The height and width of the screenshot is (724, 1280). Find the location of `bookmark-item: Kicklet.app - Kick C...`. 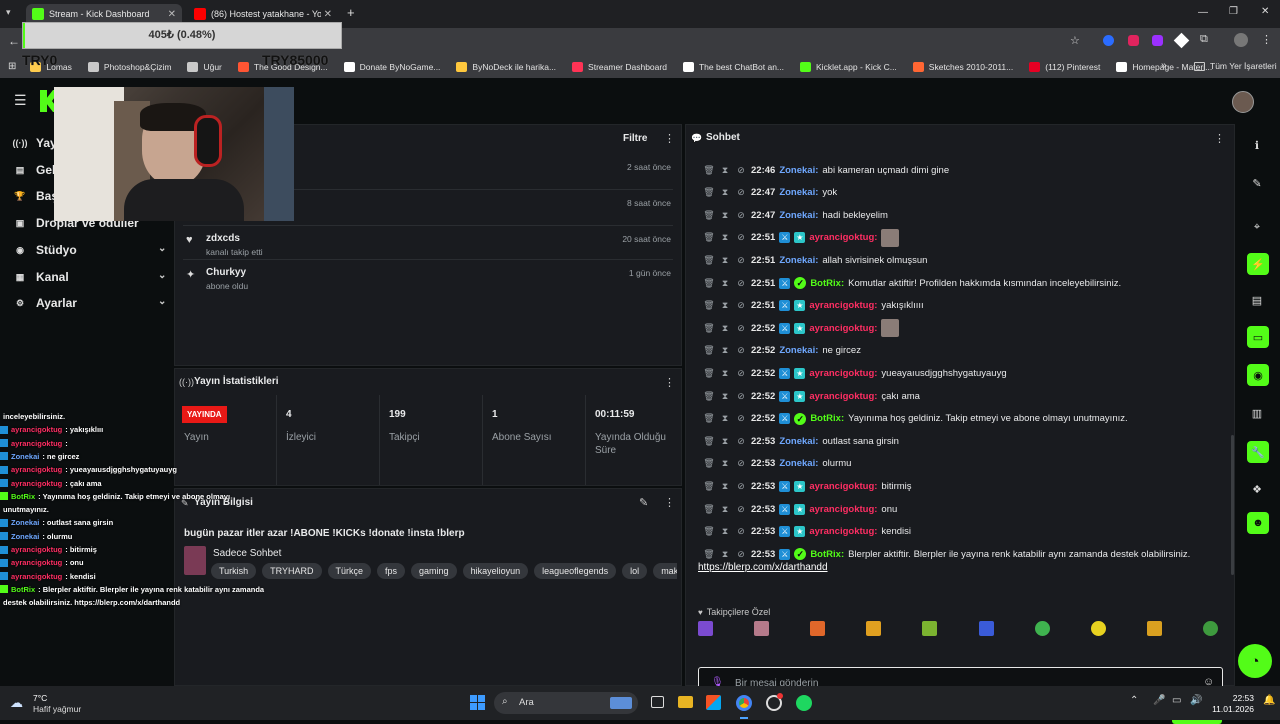

bookmark-item: Kicklet.app - Kick C... is located at coordinates (848, 66).